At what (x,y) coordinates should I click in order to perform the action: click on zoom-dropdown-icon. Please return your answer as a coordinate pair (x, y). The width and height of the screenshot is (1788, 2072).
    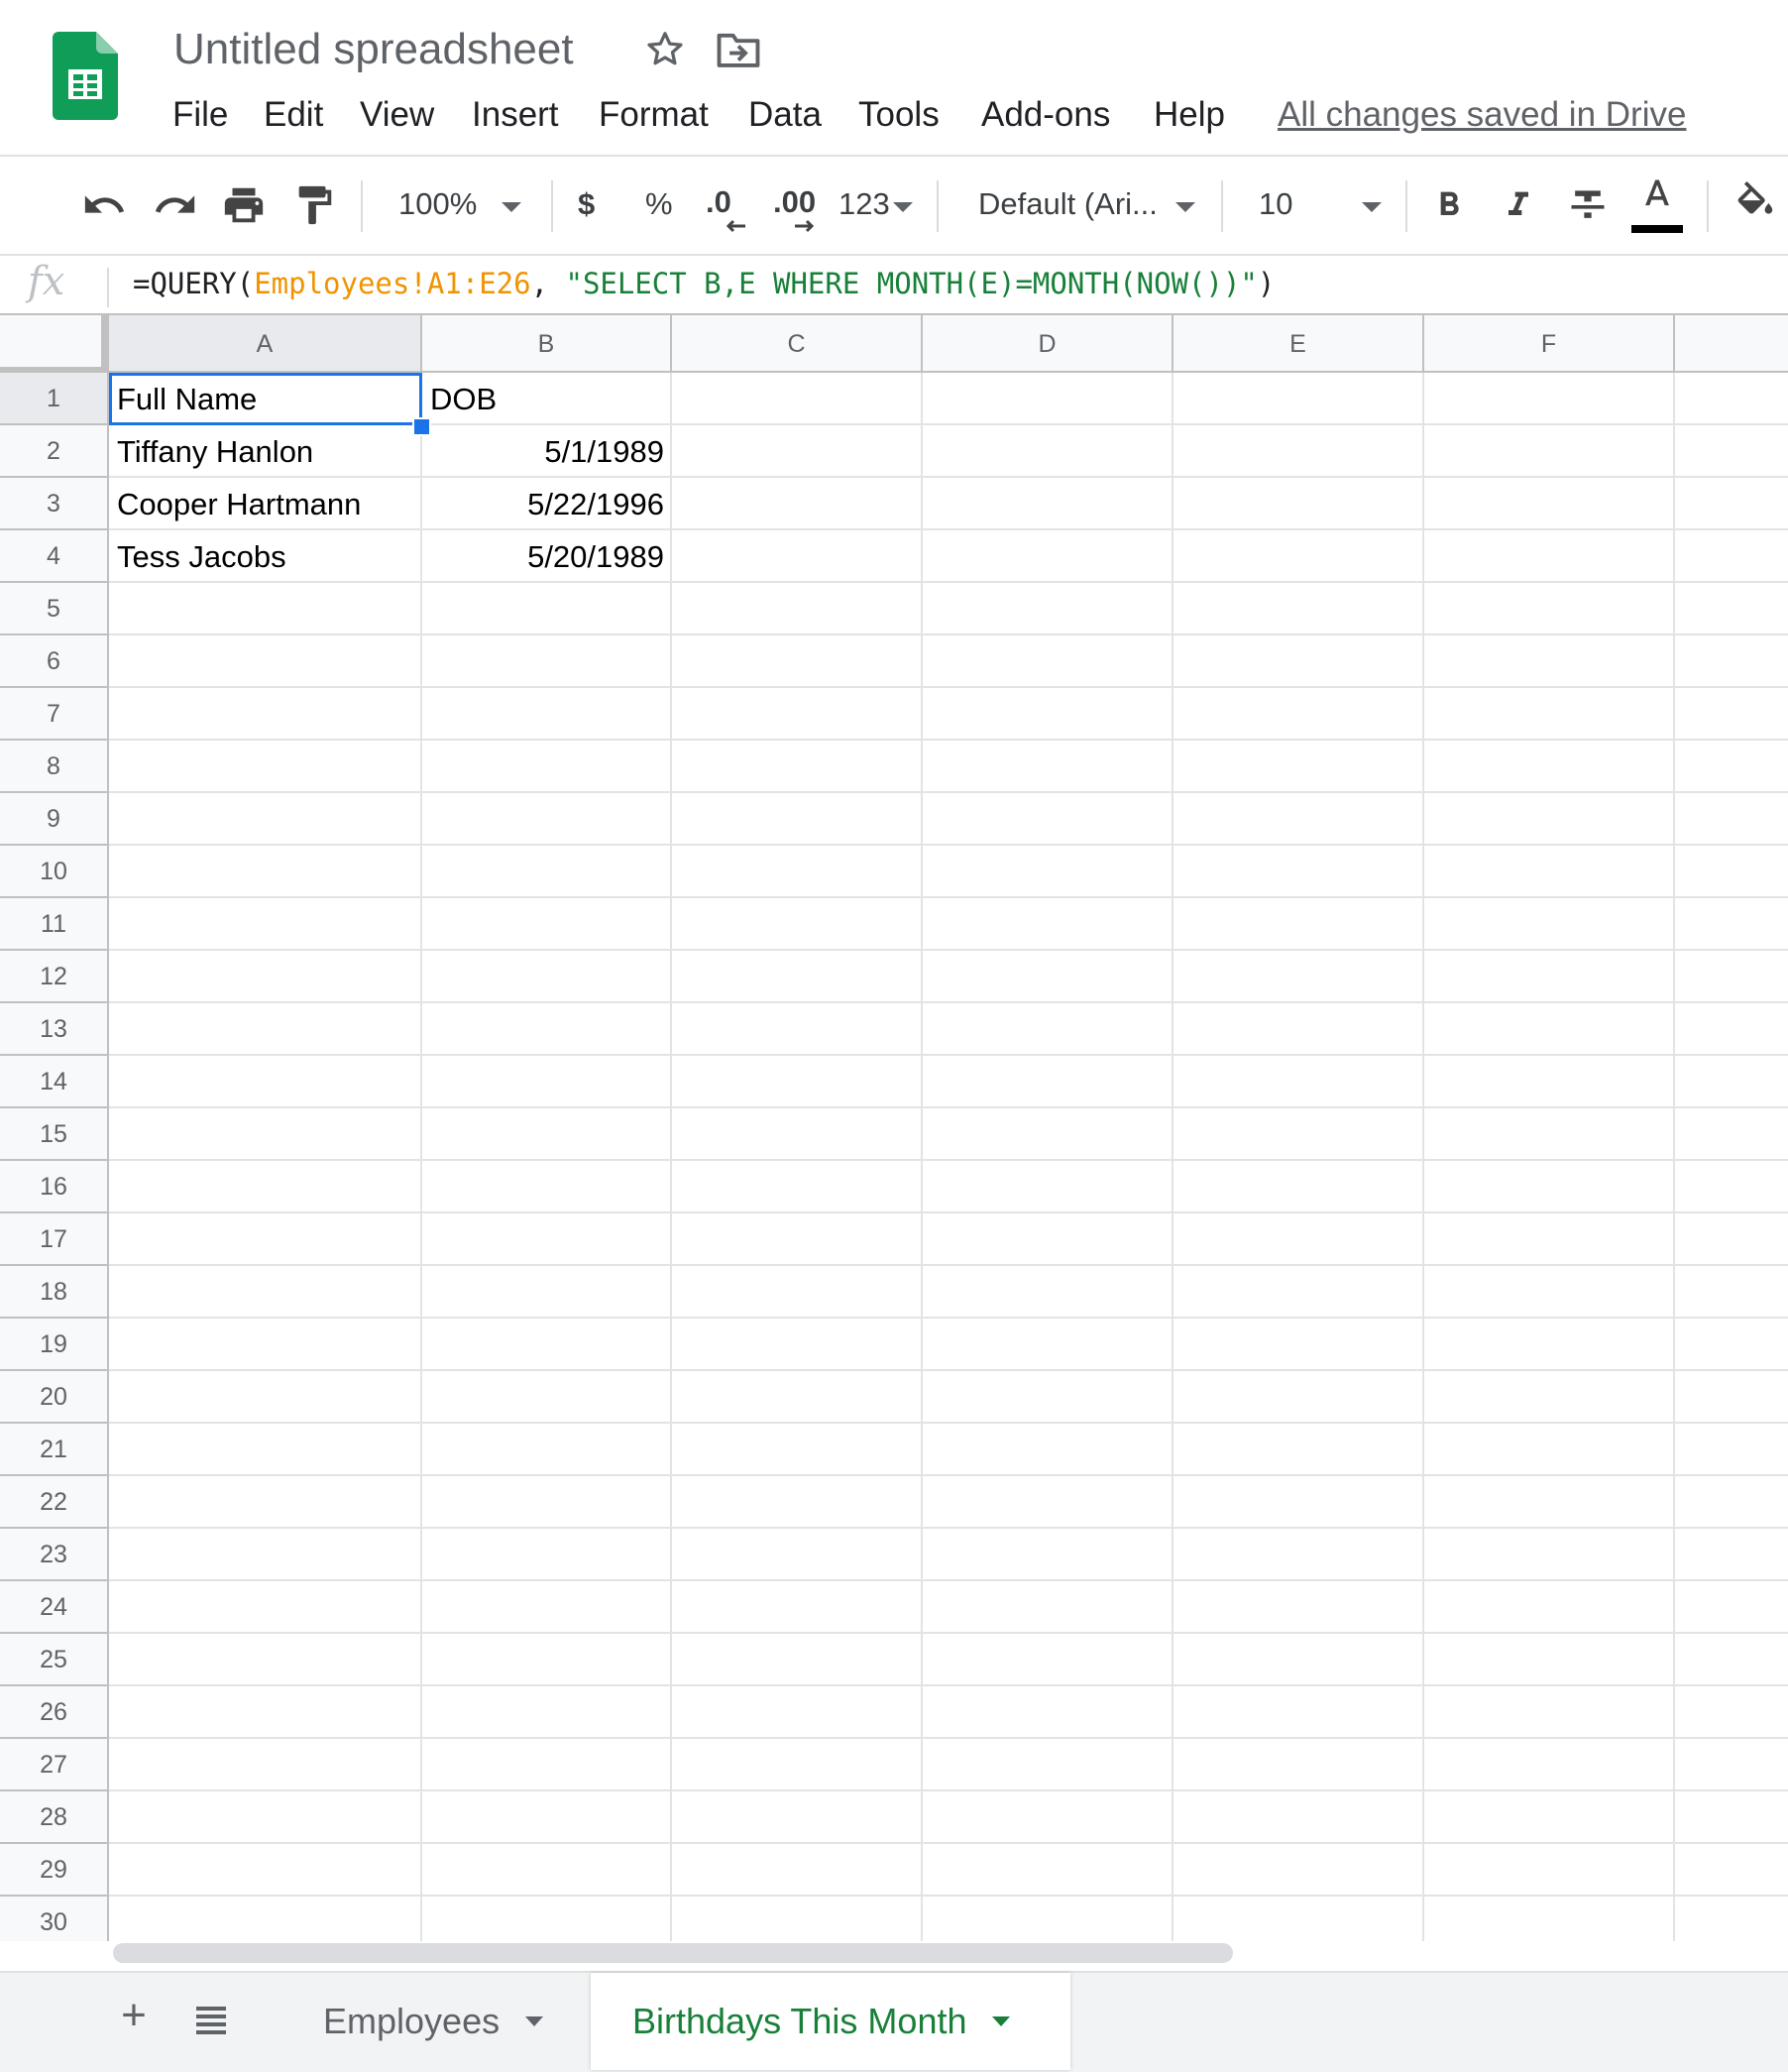
    Looking at the image, I should click on (511, 207).